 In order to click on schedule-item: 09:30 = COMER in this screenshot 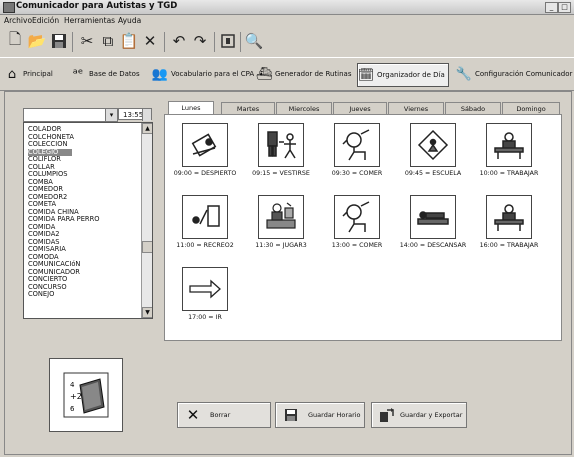, I will do `click(357, 150)`.